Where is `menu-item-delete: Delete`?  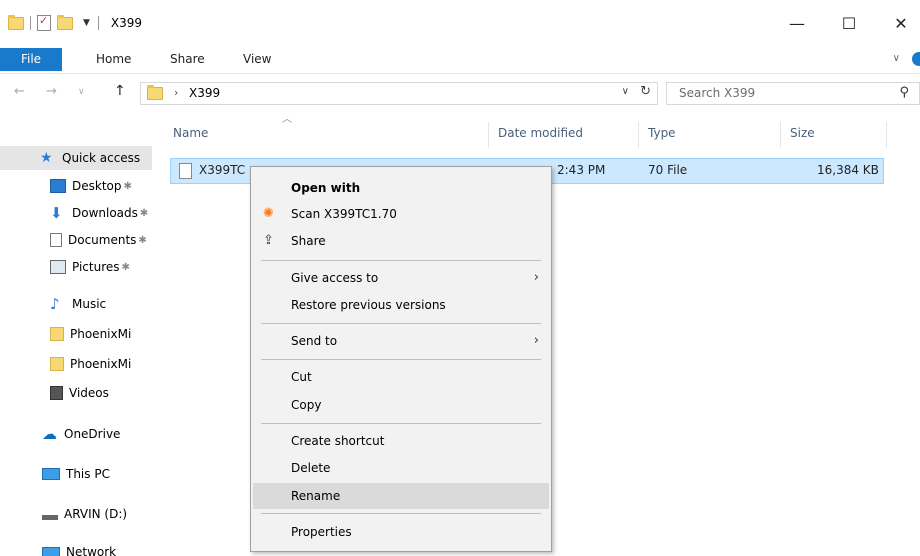
menu-item-delete: Delete is located at coordinates (401, 468).